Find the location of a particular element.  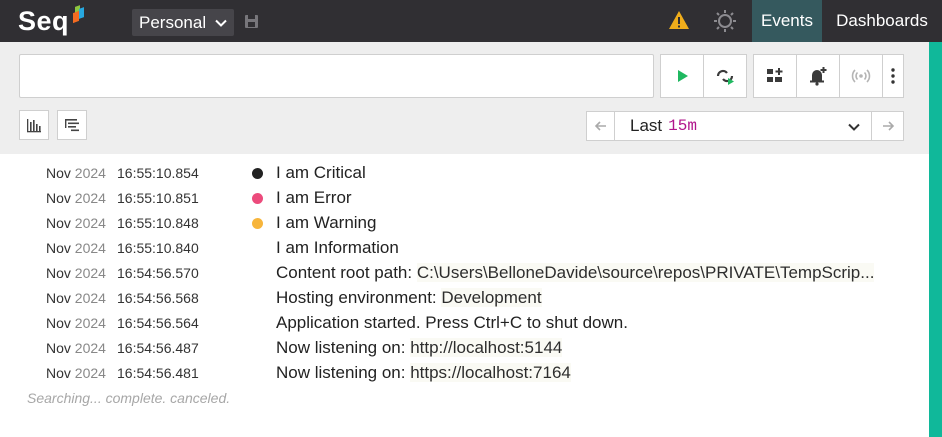

event-time: 16:54:56.481 is located at coordinates (158, 373).